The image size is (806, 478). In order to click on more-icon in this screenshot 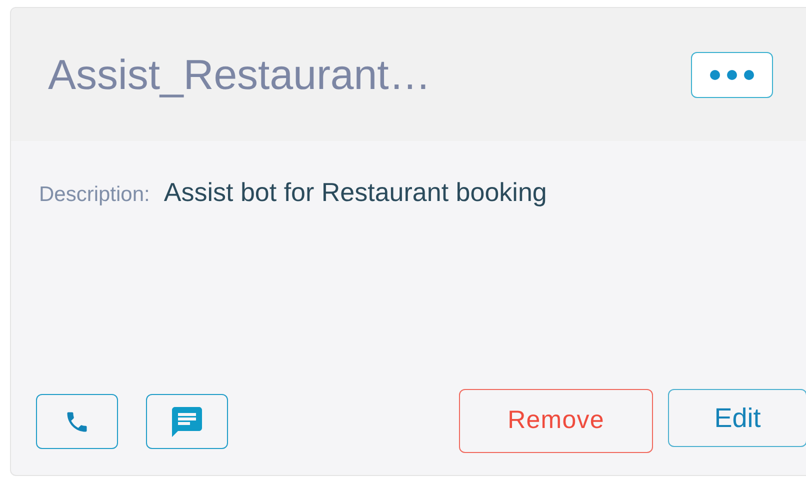, I will do `click(732, 74)`.